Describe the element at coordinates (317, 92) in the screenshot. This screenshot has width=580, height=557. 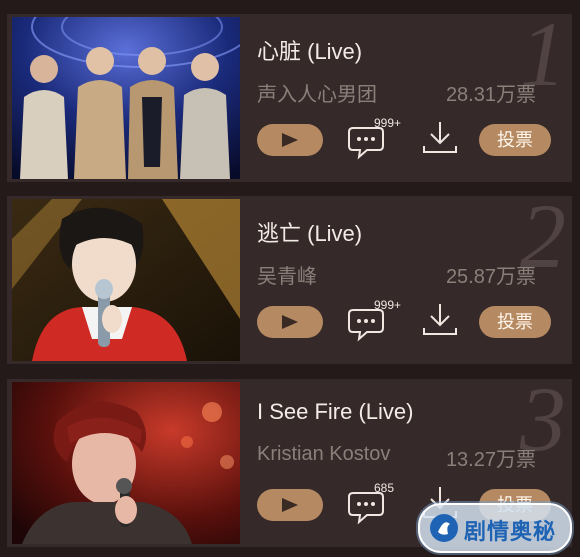
I see `artist-name: 声入人心男团` at that location.